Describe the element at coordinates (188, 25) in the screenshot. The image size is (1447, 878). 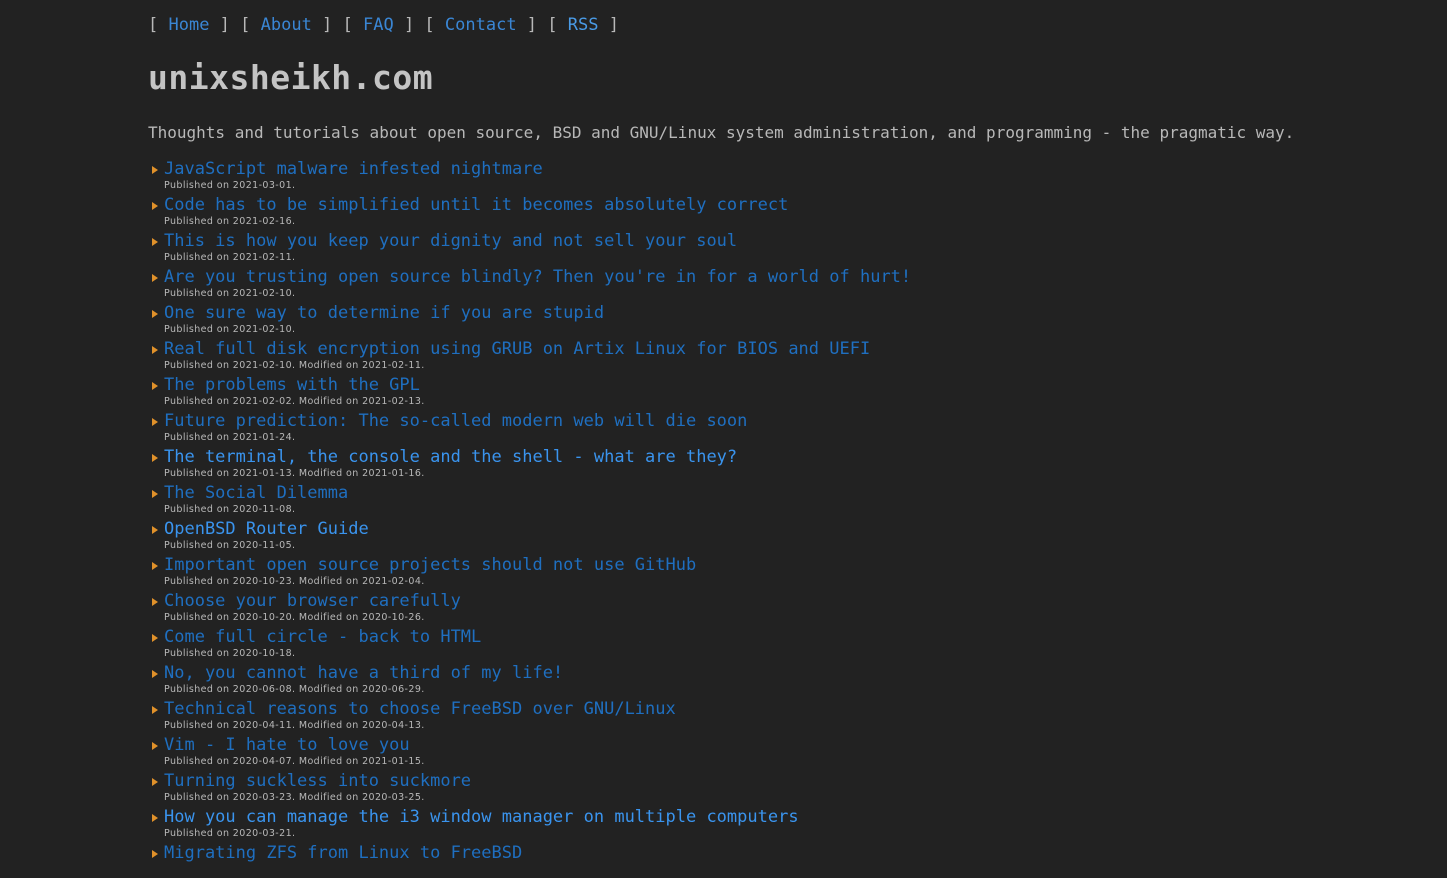
I see `nav-link-home: Home` at that location.